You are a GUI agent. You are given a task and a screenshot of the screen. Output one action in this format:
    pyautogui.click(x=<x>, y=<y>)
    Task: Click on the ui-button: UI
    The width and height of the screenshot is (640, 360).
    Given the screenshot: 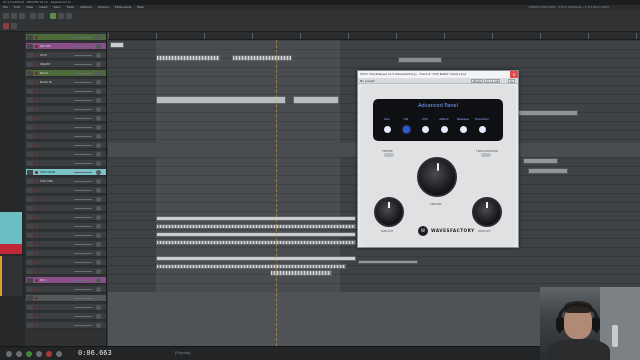 What is the action you would take?
    pyautogui.click(x=511, y=81)
    